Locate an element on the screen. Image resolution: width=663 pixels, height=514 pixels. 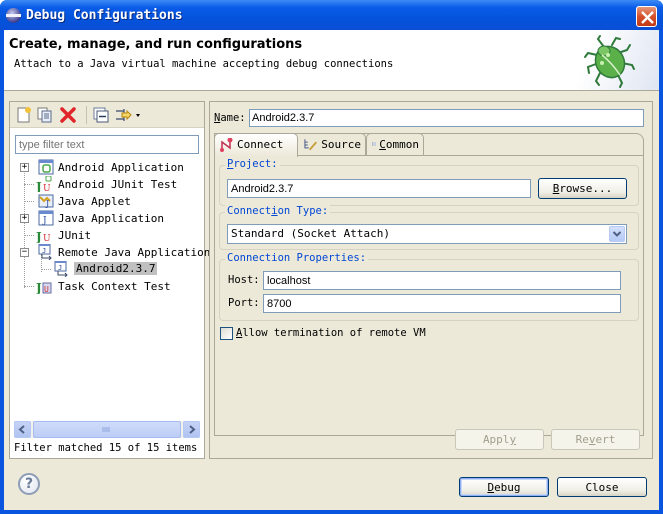
tree-item-label: Task Context Test is located at coordinates (114, 286).